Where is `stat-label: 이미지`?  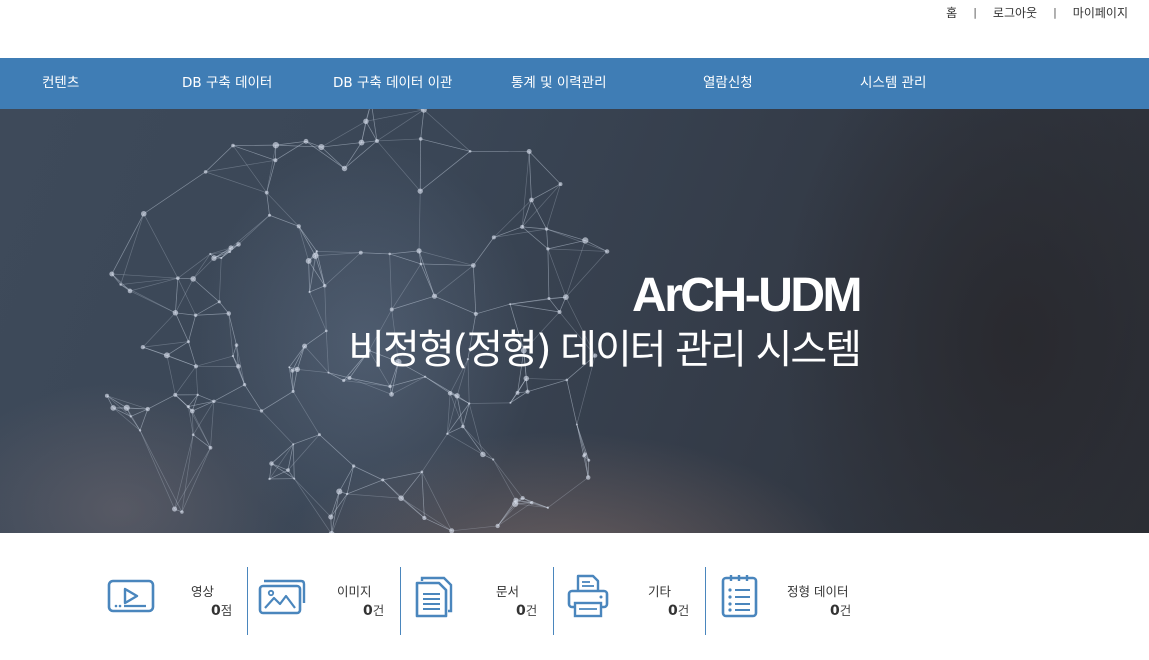
stat-label: 이미지 is located at coordinates (354, 591).